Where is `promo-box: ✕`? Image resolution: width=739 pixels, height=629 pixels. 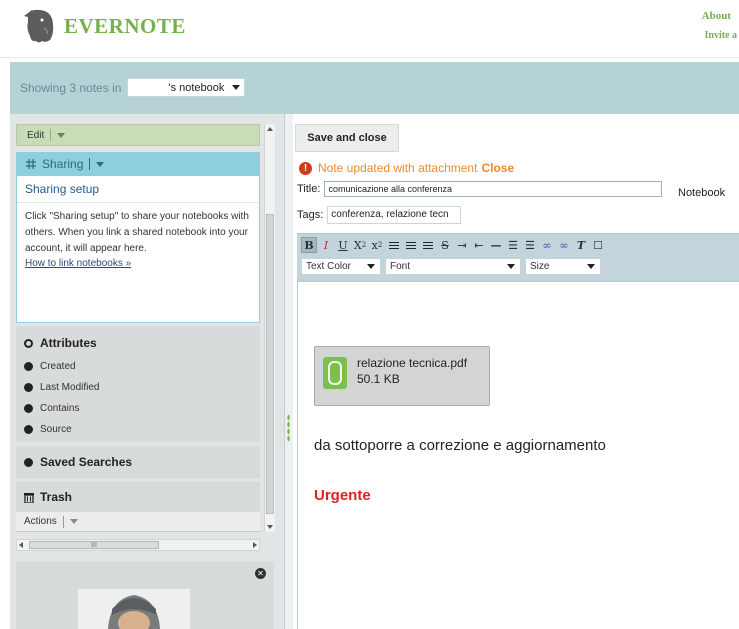
promo-box: ✕ is located at coordinates (145, 595).